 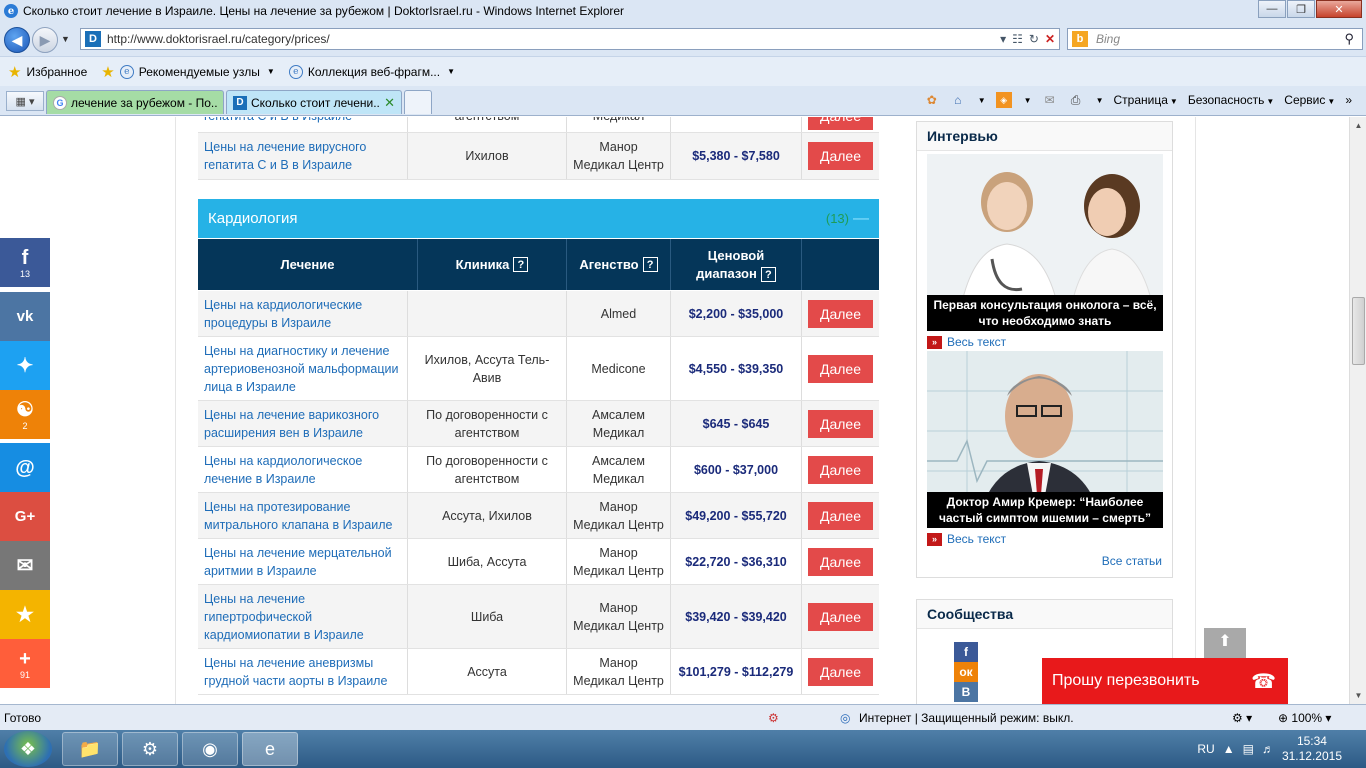 What do you see at coordinates (108, 72) in the screenshot?
I see `add-favorite-icon: ★` at bounding box center [108, 72].